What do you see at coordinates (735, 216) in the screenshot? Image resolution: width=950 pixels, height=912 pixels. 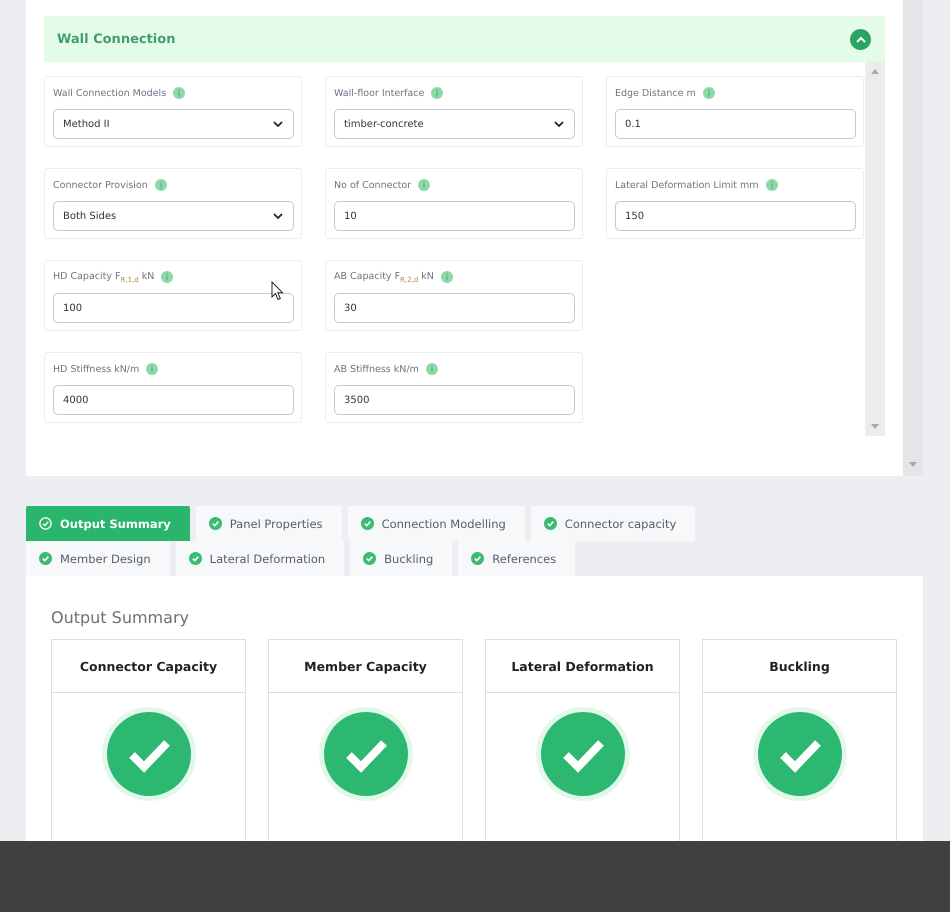 I see `input-field: 150` at bounding box center [735, 216].